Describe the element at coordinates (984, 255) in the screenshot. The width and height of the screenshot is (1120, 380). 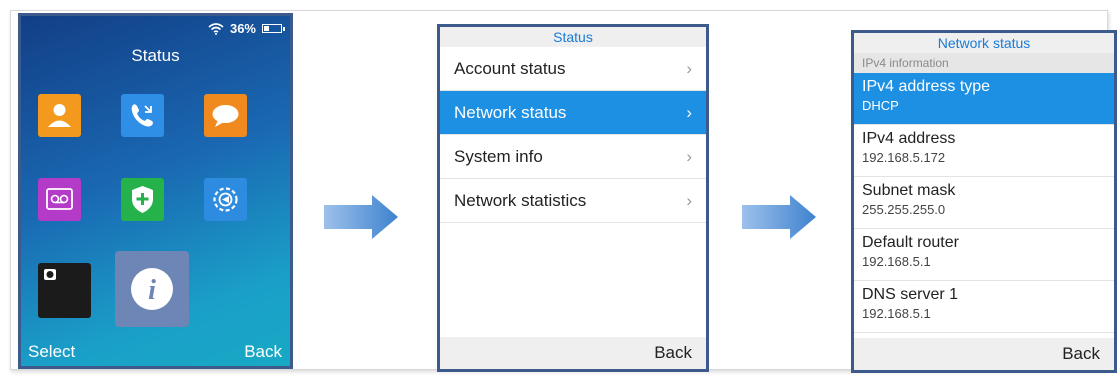
I see `info-item-default-router: Default router 192.168.5.1` at that location.